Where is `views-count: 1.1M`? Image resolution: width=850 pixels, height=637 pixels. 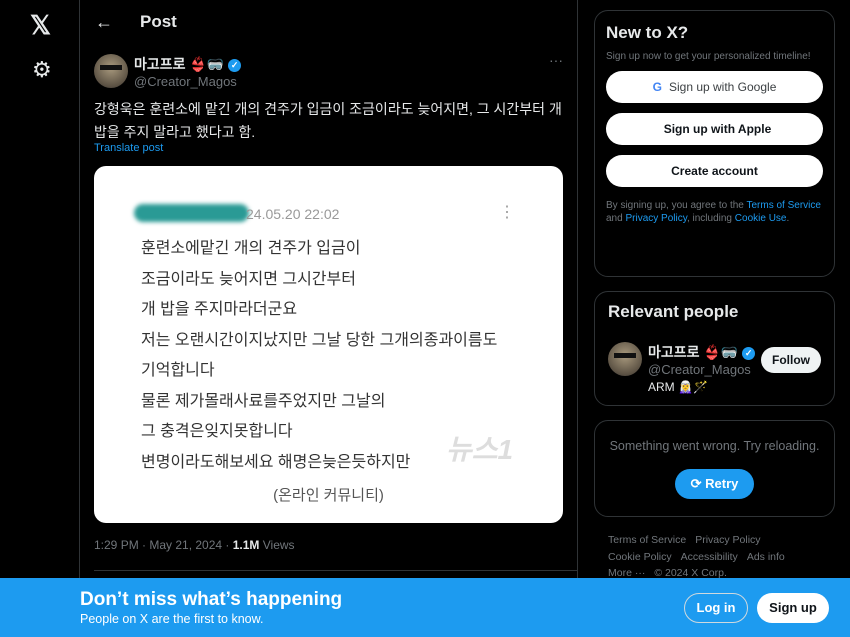
views-count: 1.1M is located at coordinates (246, 545).